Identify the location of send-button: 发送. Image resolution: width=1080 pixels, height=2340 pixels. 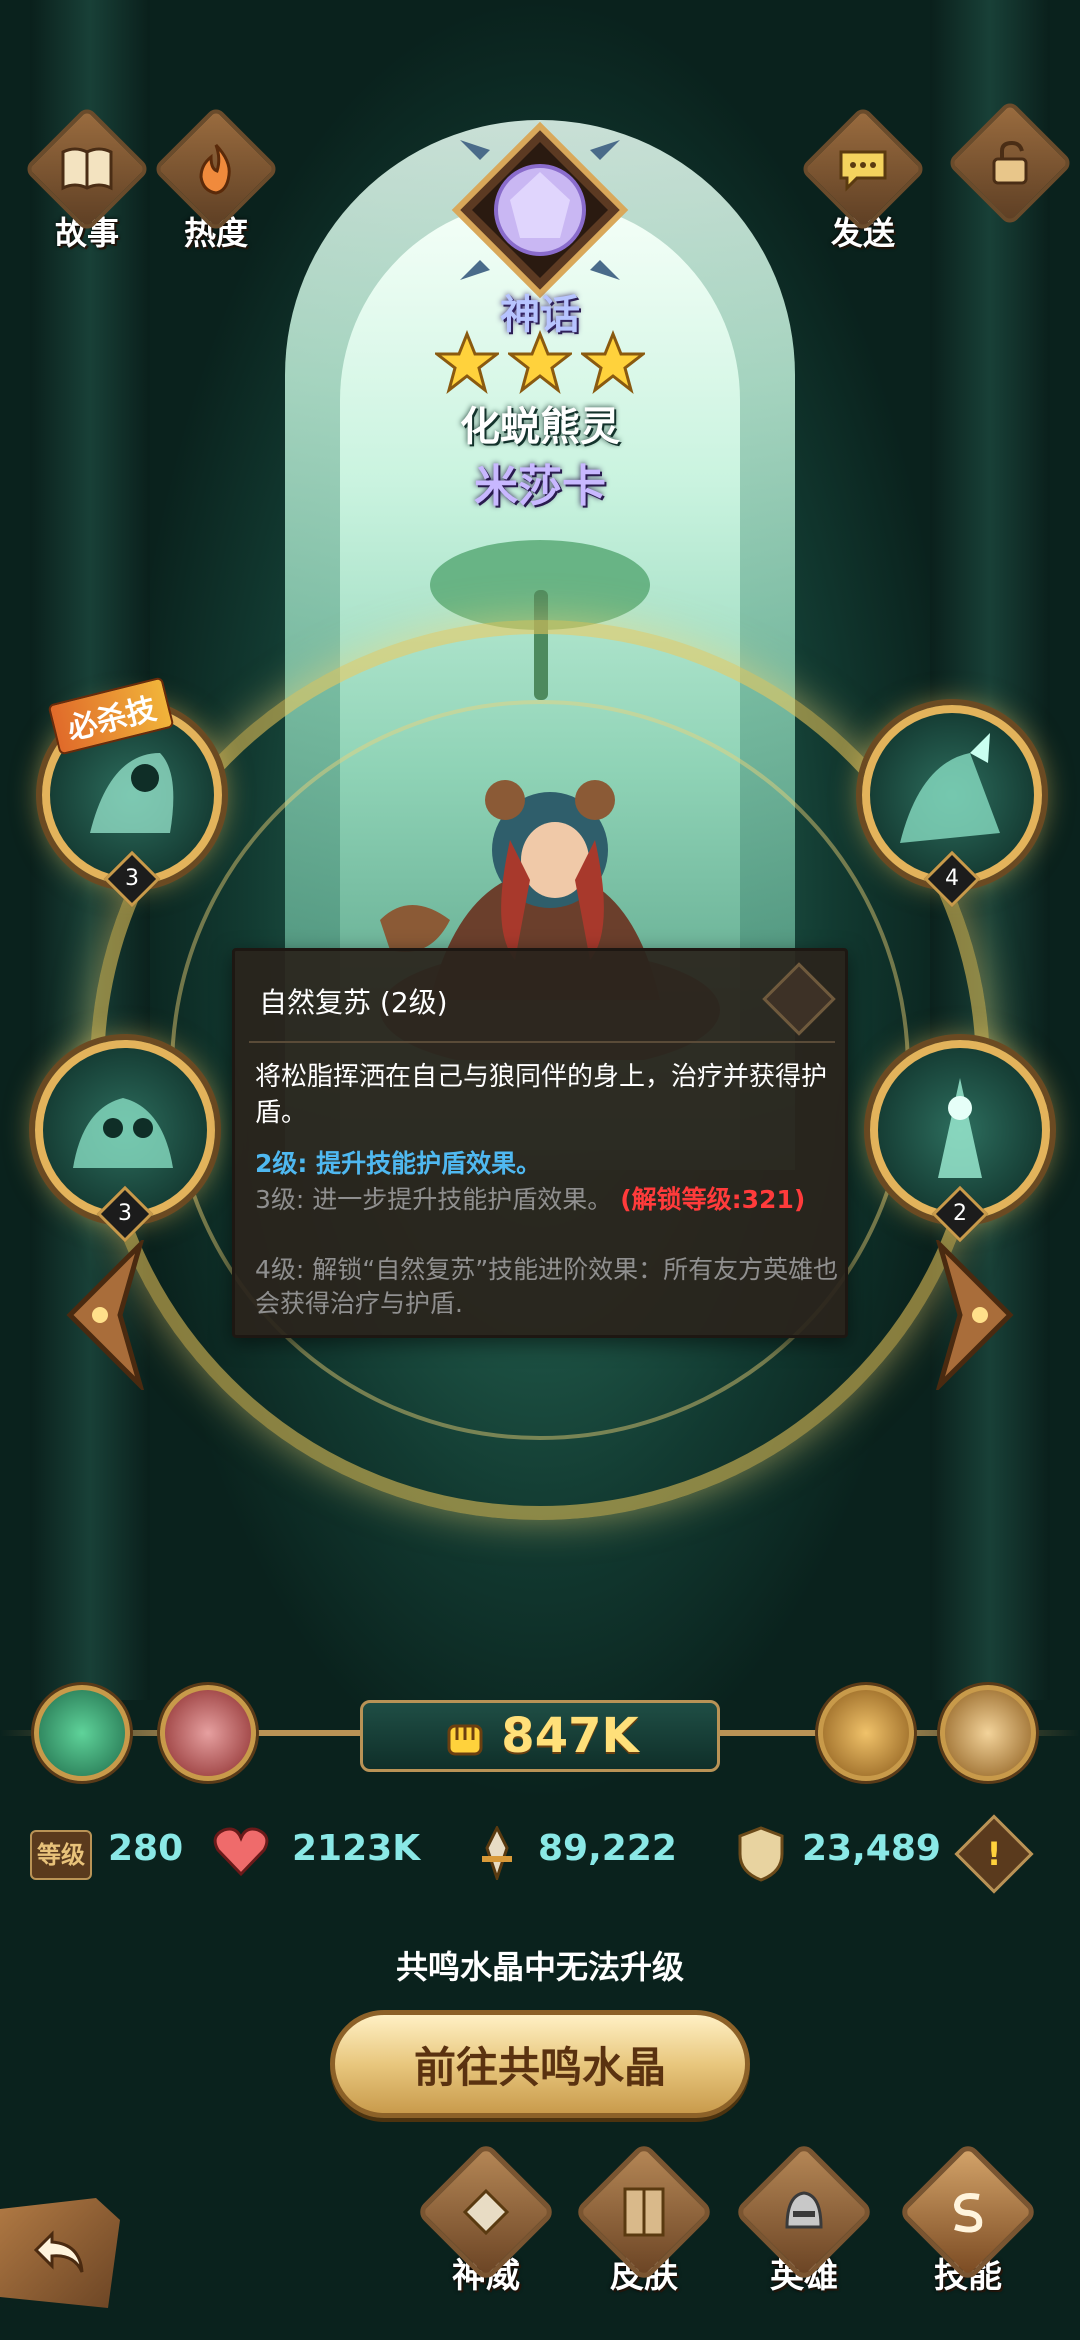
(863, 179).